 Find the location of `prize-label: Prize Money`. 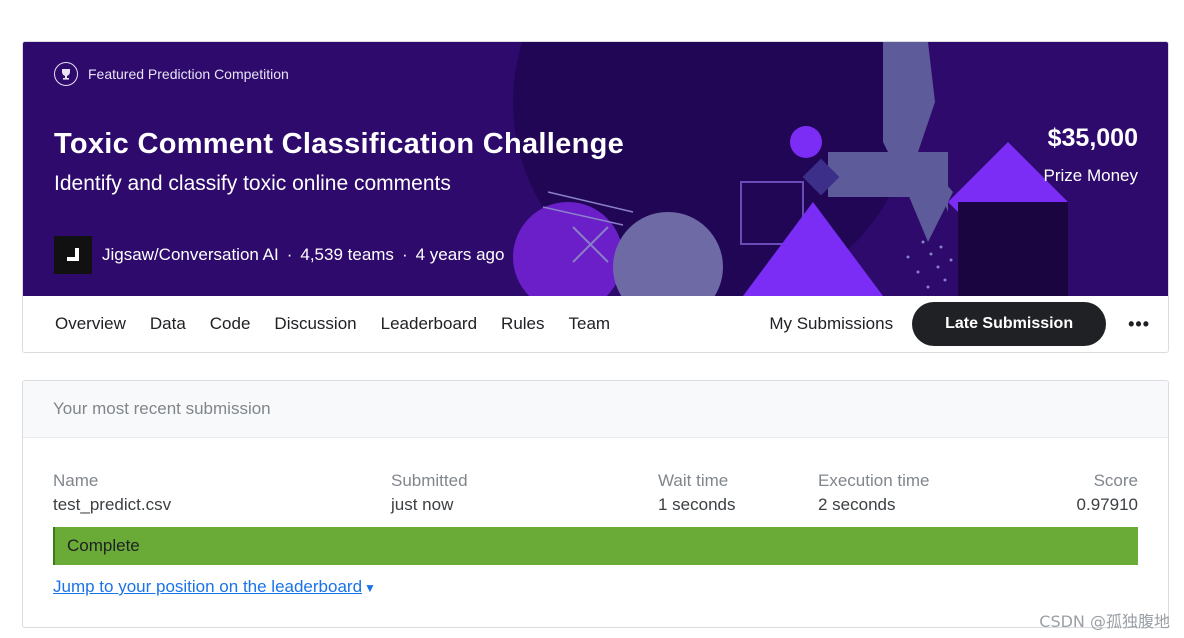

prize-label: Prize Money is located at coordinates (1090, 175).